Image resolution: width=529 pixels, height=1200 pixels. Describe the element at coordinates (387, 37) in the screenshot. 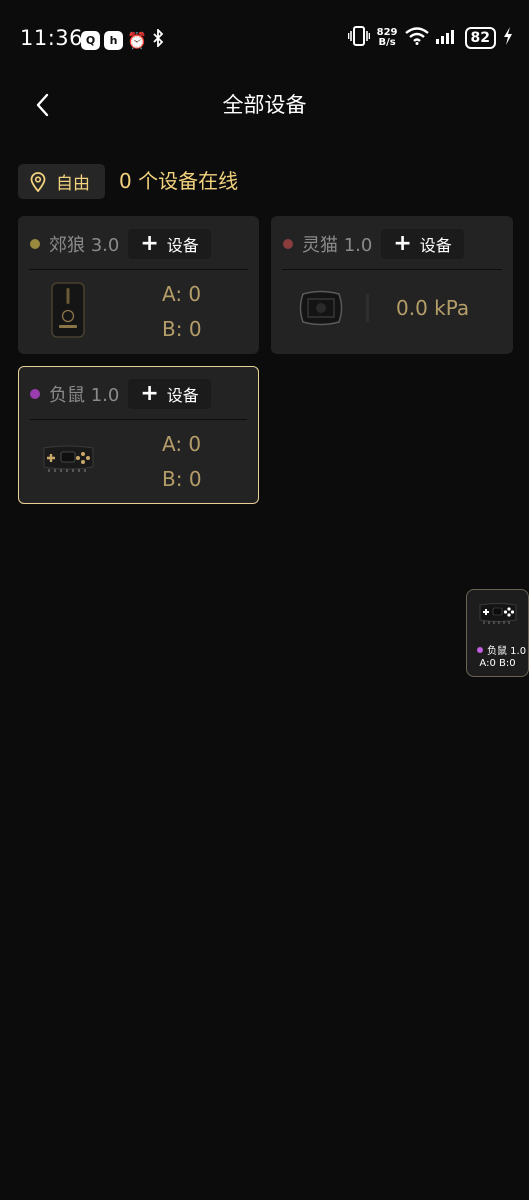

I see `net-speed: 829 B/s` at that location.